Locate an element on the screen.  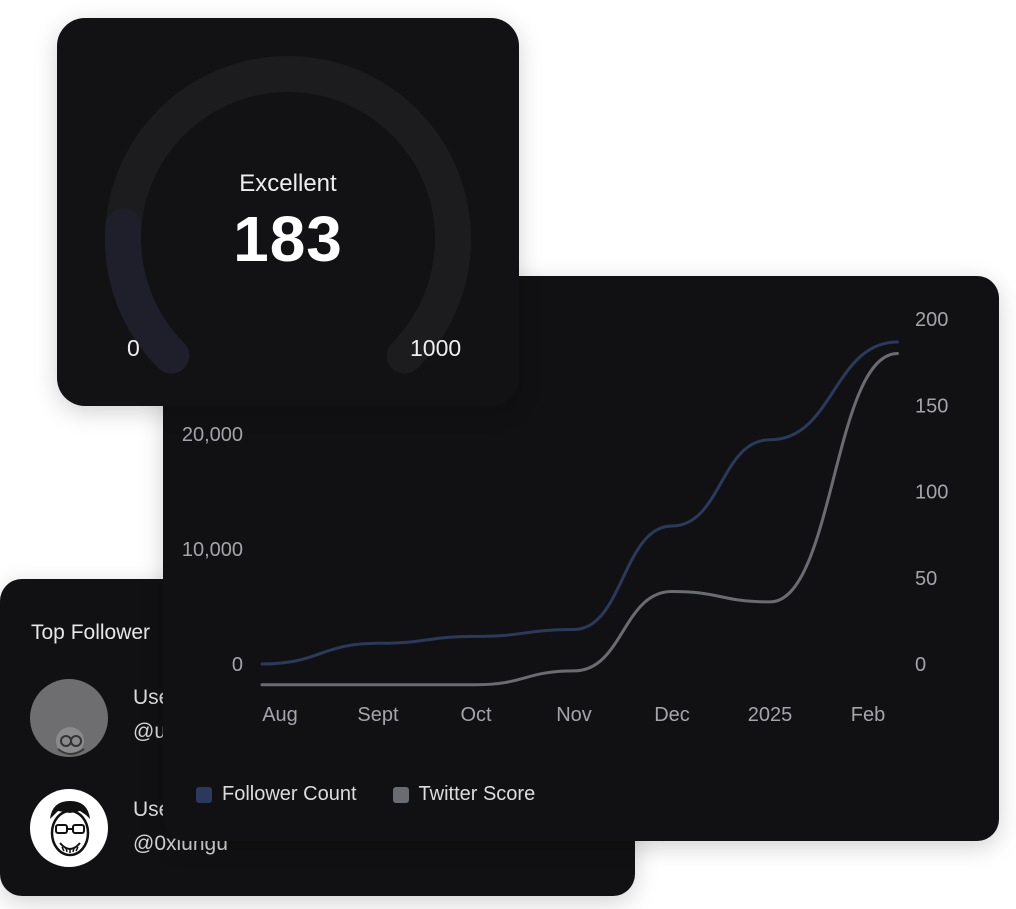
gauge-max-label: 1000 is located at coordinates (436, 348).